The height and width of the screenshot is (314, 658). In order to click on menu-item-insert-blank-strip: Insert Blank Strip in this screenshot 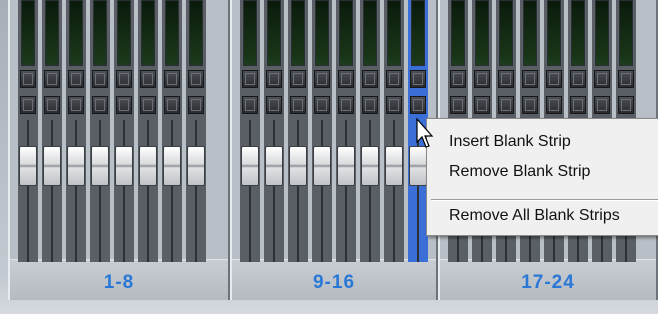, I will do `click(510, 142)`.